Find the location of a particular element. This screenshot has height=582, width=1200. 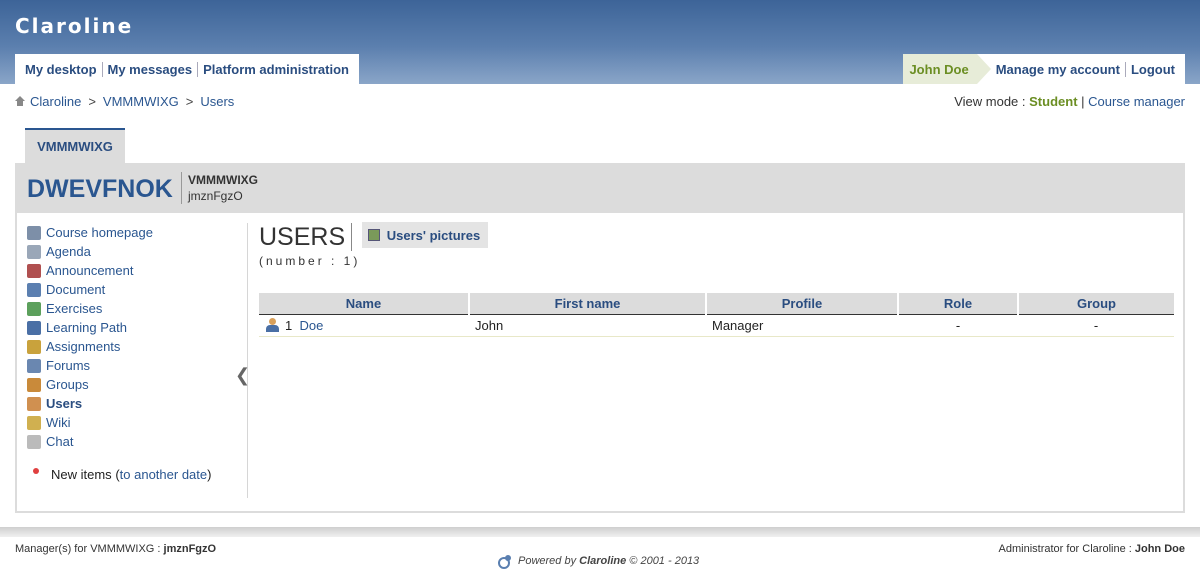

cell-first-name: John is located at coordinates (587, 325).